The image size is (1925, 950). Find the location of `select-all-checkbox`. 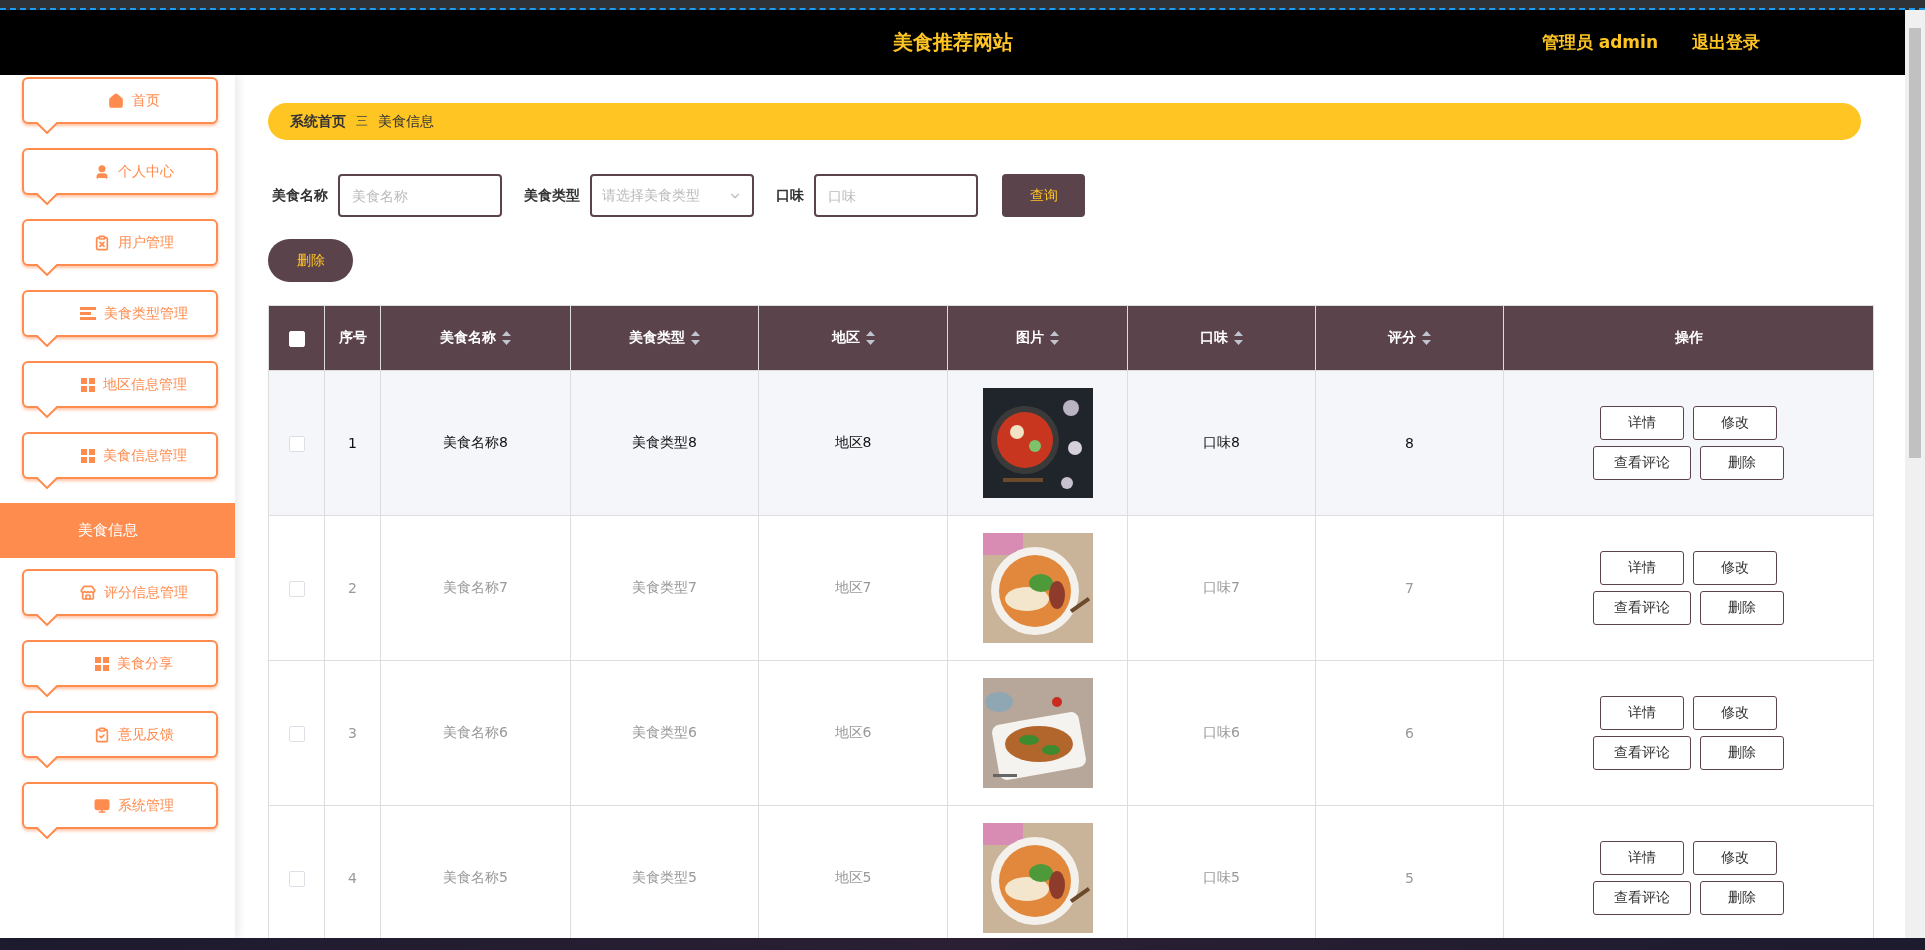

select-all-checkbox is located at coordinates (296, 338).